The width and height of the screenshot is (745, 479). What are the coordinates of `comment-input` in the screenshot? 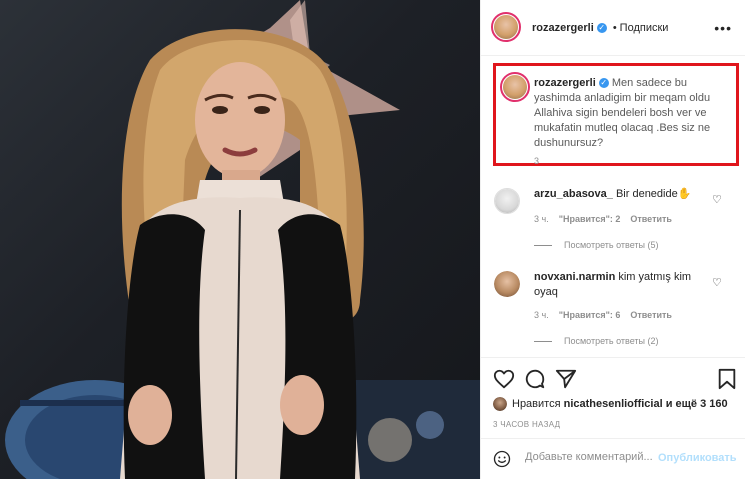 It's located at (591, 457).